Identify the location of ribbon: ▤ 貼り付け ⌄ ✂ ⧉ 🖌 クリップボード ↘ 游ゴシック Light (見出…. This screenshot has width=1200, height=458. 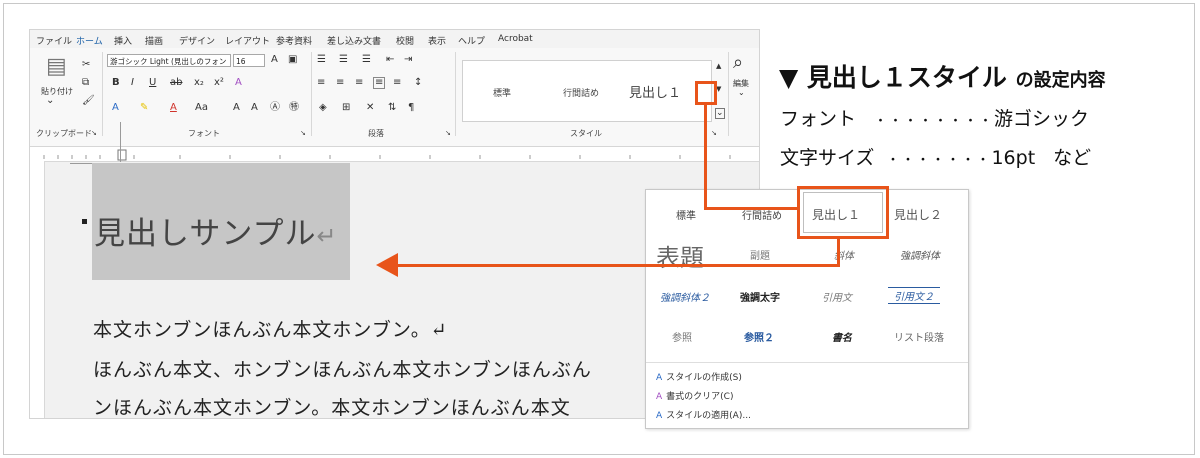
(394, 97).